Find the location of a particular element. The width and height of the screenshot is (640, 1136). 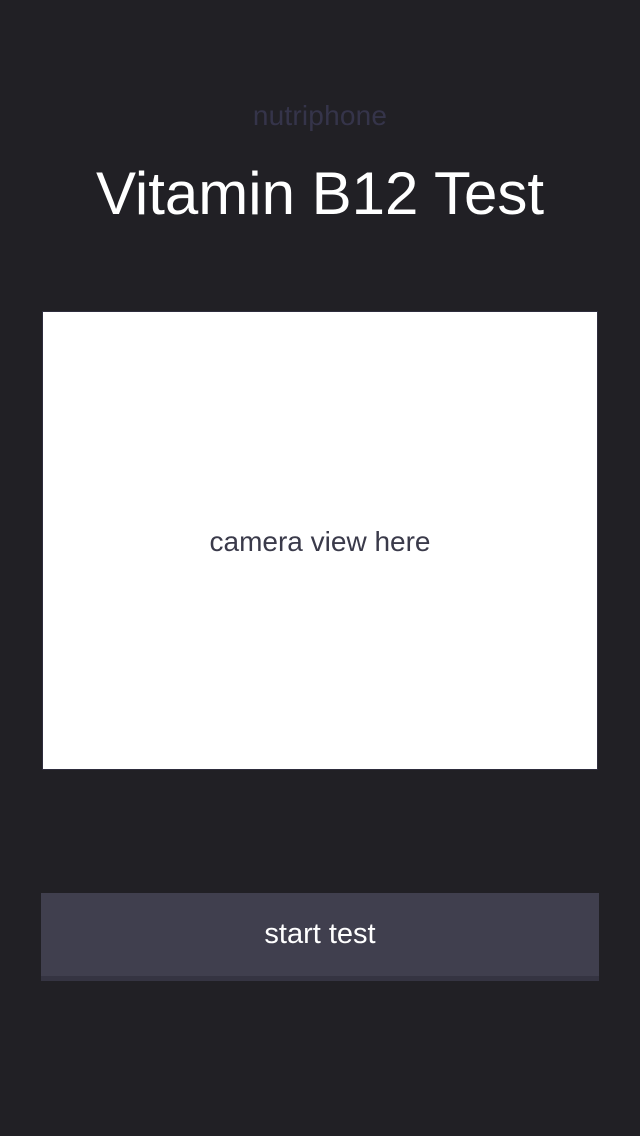

page-title: Vitamin B12 Test is located at coordinates (320, 193).